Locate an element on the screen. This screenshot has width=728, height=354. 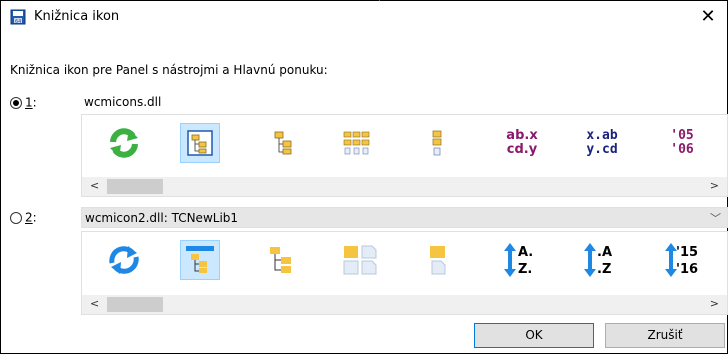
sort-az-dot-icon: .A .Z is located at coordinates (600, 260).